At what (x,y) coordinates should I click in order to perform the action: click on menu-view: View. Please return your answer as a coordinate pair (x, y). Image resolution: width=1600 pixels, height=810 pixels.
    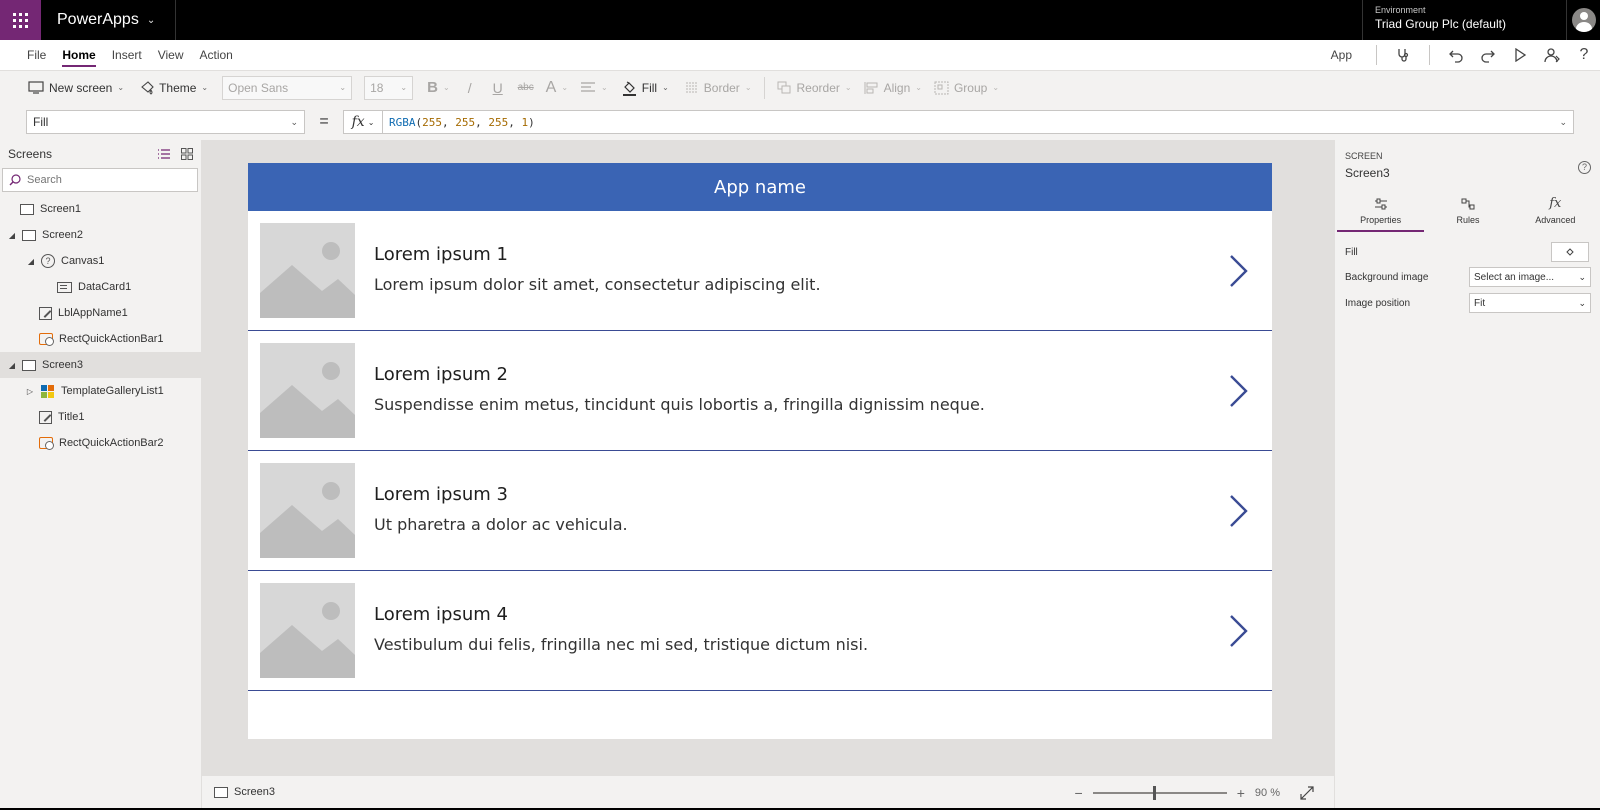
    Looking at the image, I should click on (171, 55).